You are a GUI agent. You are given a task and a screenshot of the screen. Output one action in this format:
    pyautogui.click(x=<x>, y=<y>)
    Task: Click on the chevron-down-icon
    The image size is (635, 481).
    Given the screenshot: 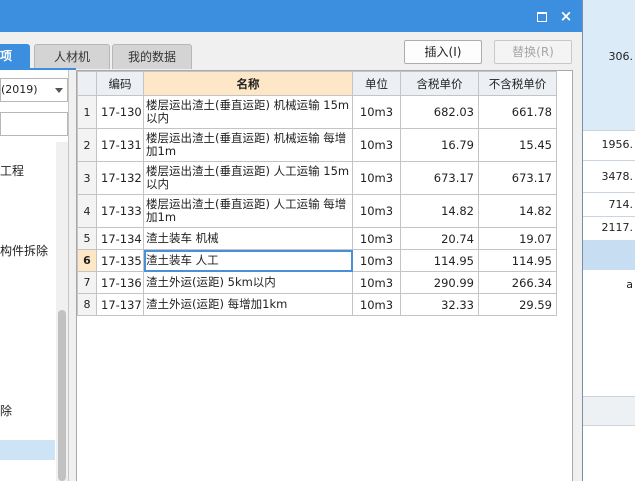 What is the action you would take?
    pyautogui.click(x=59, y=90)
    